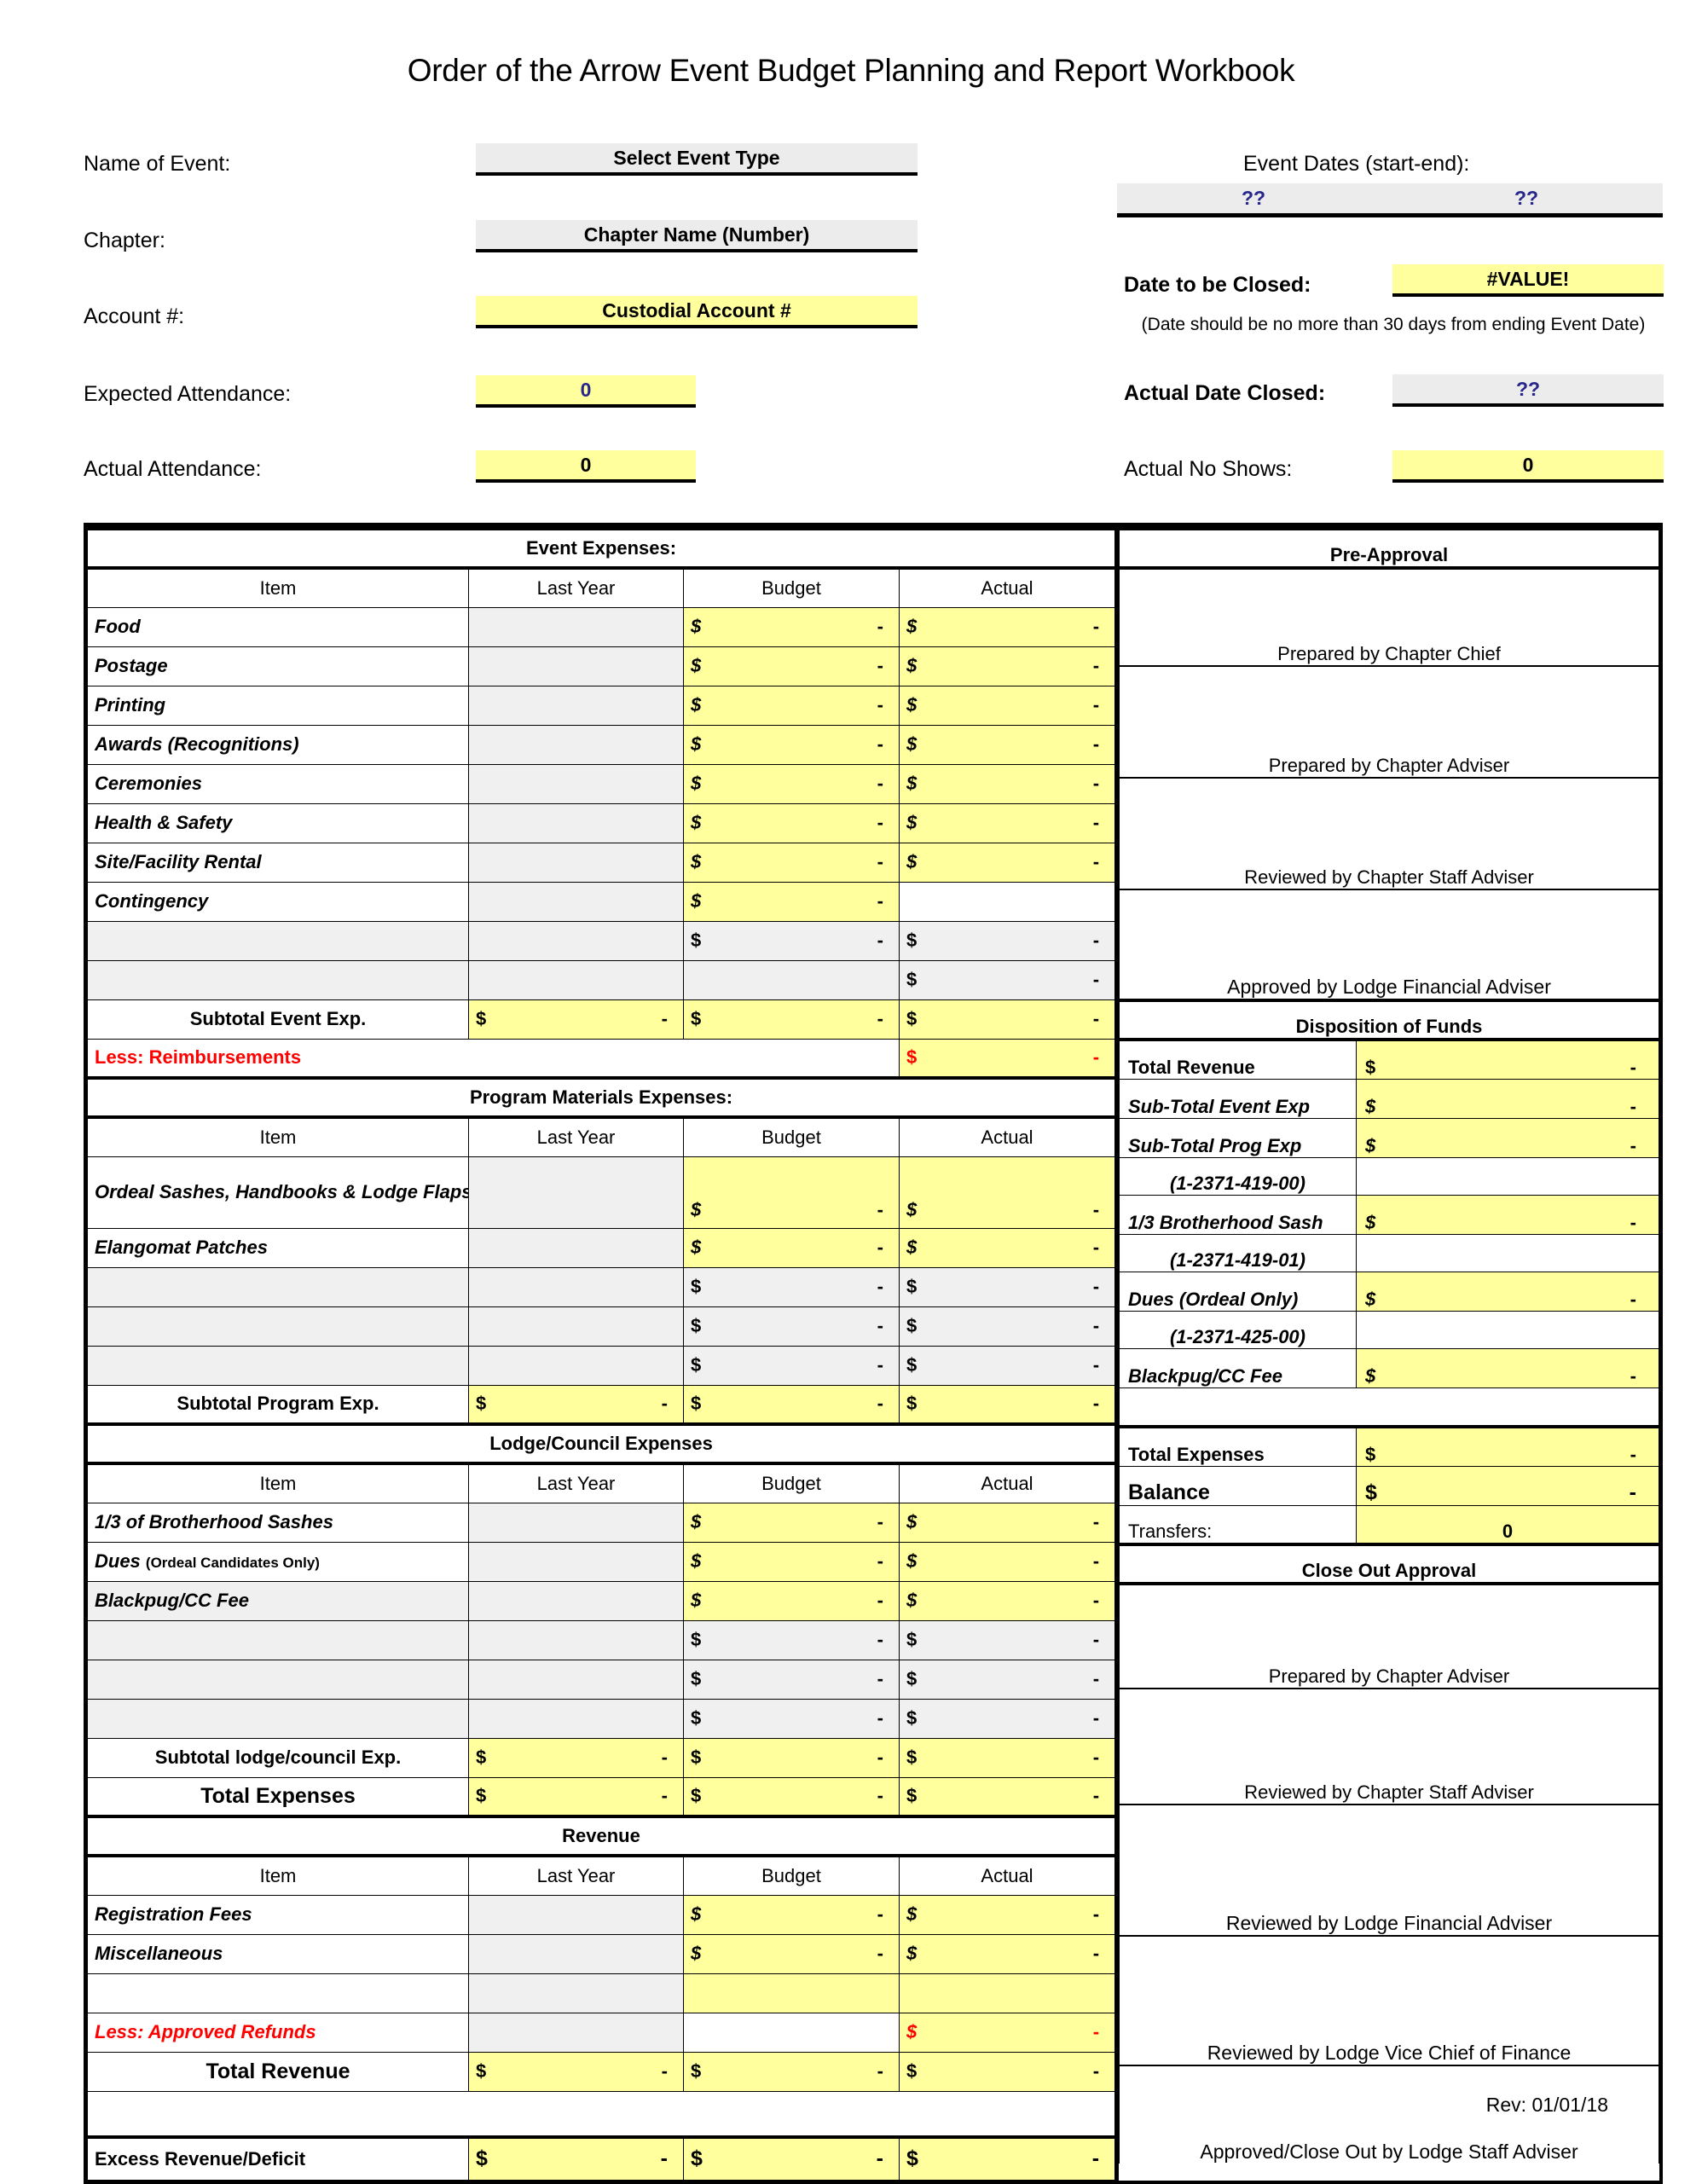 This screenshot has width=1702, height=2184. What do you see at coordinates (697, 236) in the screenshot?
I see `chapter-field: Chapter Name (Number)` at bounding box center [697, 236].